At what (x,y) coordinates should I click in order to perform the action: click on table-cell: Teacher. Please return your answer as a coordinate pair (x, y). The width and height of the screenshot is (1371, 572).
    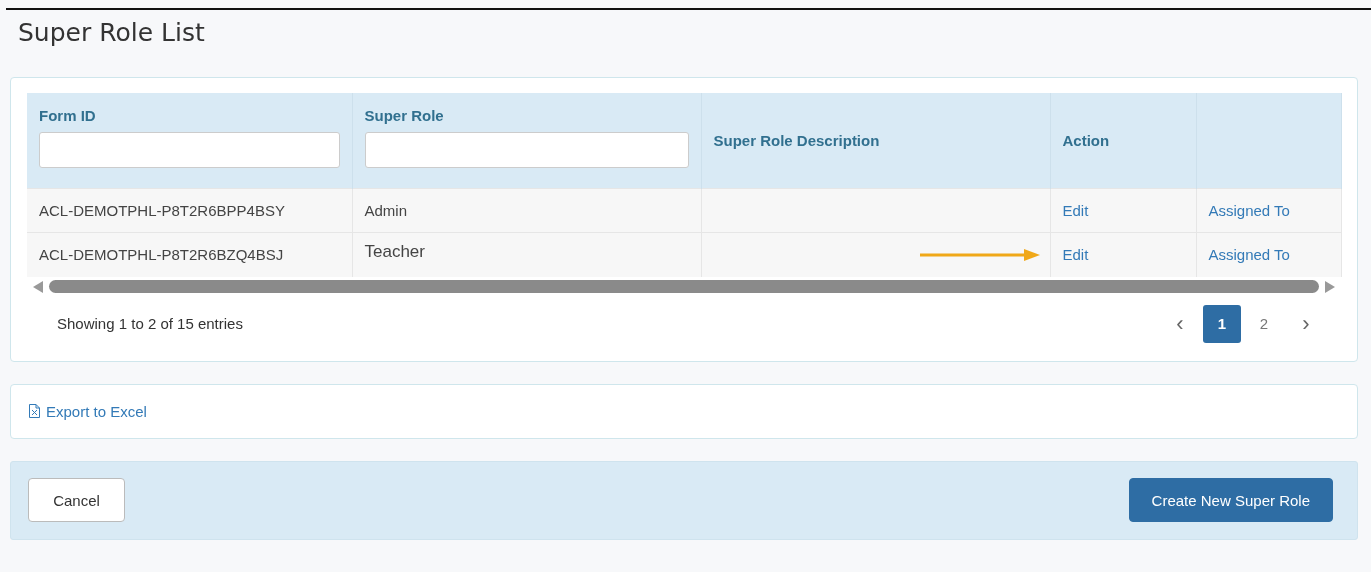
    Looking at the image, I should click on (526, 254).